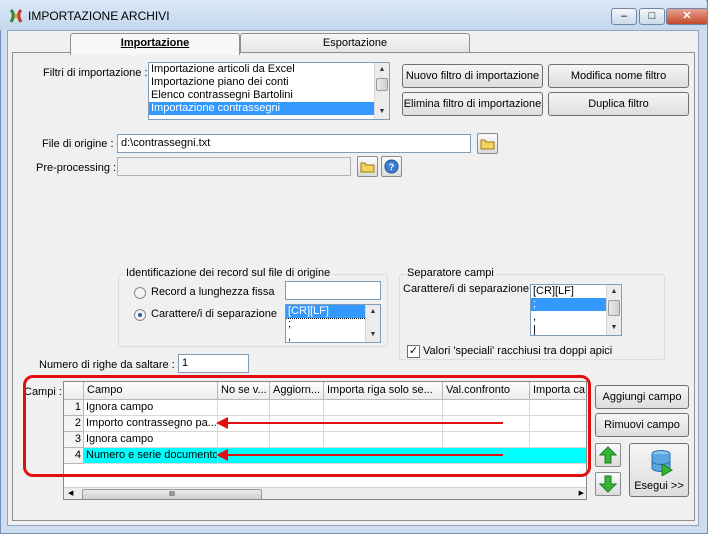  I want to click on maximize-button: □, so click(652, 16).